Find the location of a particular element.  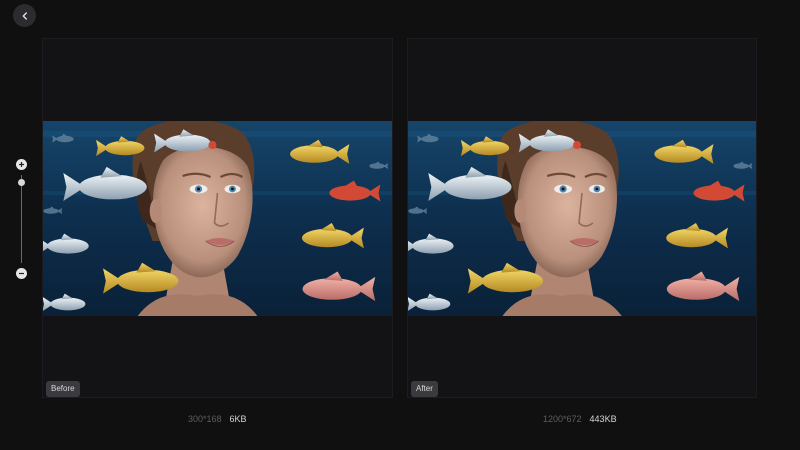

before-file-size: 6KB is located at coordinates (238, 419).